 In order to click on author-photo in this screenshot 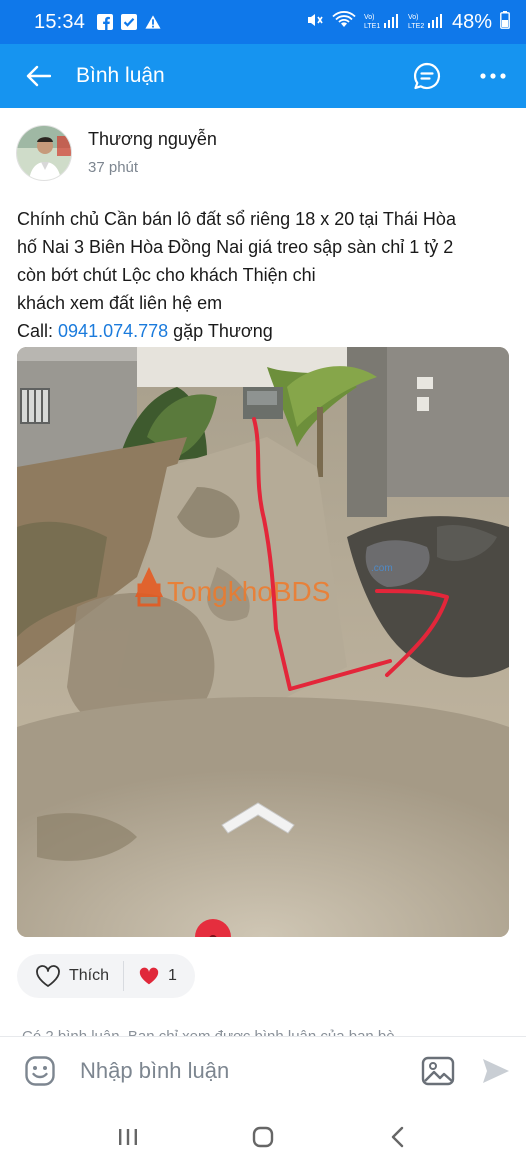, I will do `click(44, 153)`.